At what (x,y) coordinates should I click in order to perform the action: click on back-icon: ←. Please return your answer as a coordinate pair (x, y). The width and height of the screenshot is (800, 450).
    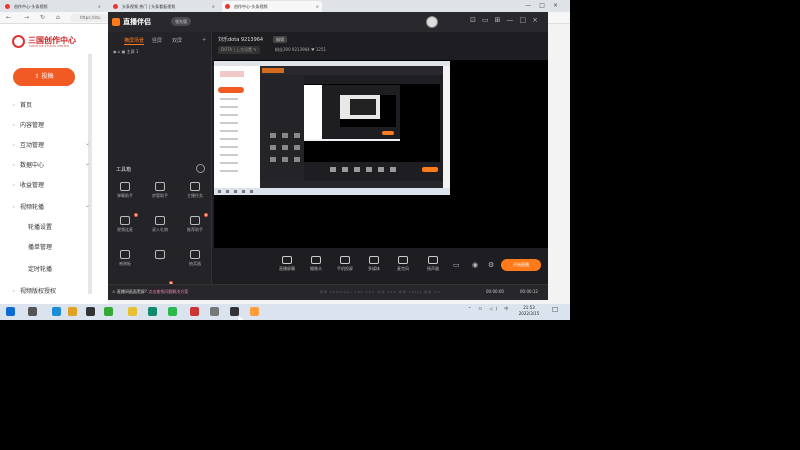
    Looking at the image, I should click on (8, 17).